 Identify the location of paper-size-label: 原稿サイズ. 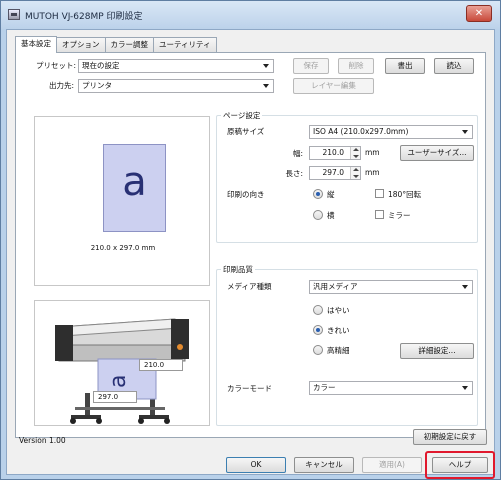
(246, 131).